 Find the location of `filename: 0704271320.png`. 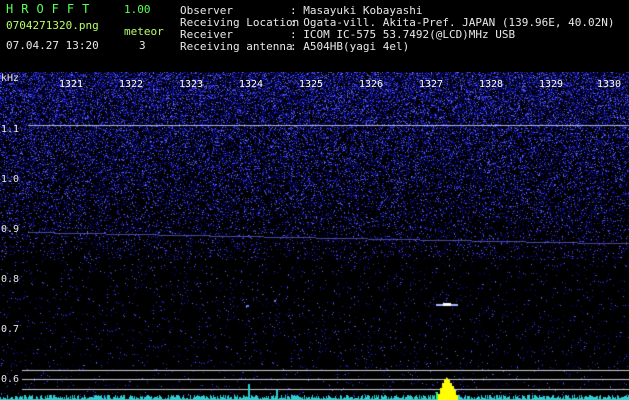

filename: 0704271320.png is located at coordinates (52, 25).